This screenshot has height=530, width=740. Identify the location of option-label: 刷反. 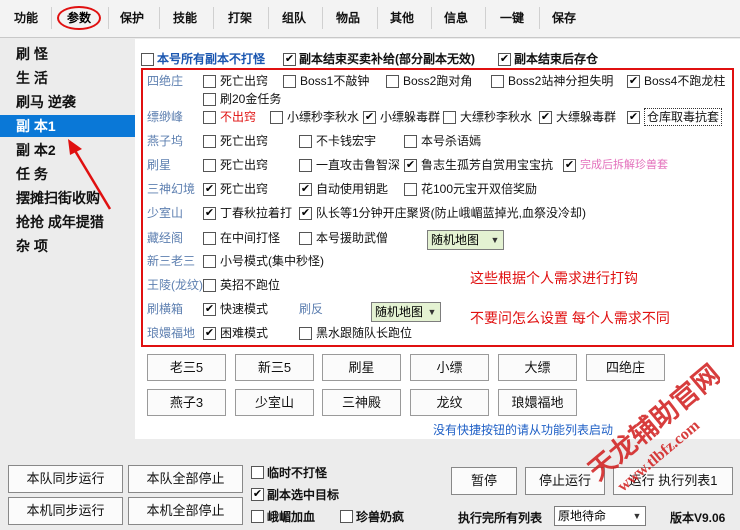
(311, 309).